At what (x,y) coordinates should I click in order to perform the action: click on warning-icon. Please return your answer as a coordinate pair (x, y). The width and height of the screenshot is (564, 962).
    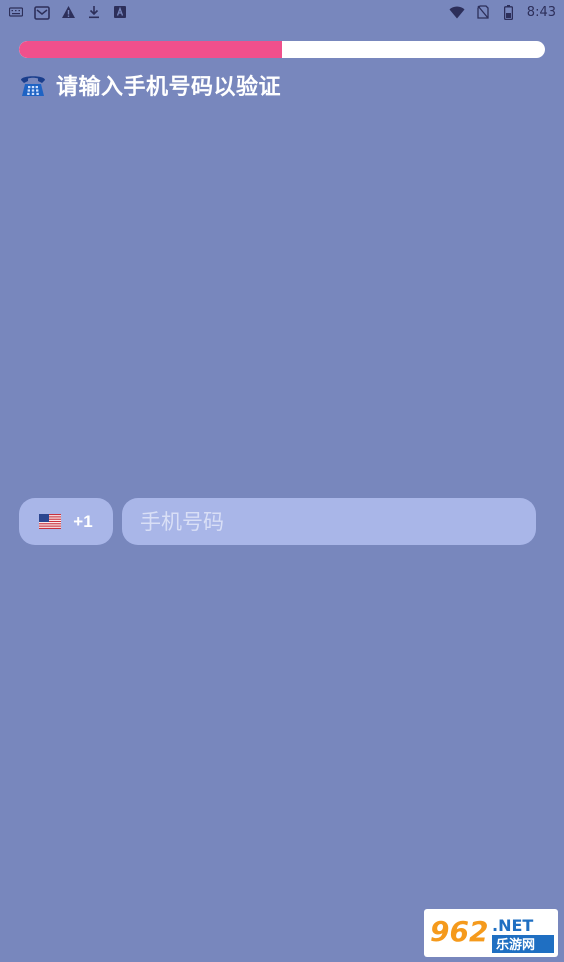
    Looking at the image, I should click on (68, 12).